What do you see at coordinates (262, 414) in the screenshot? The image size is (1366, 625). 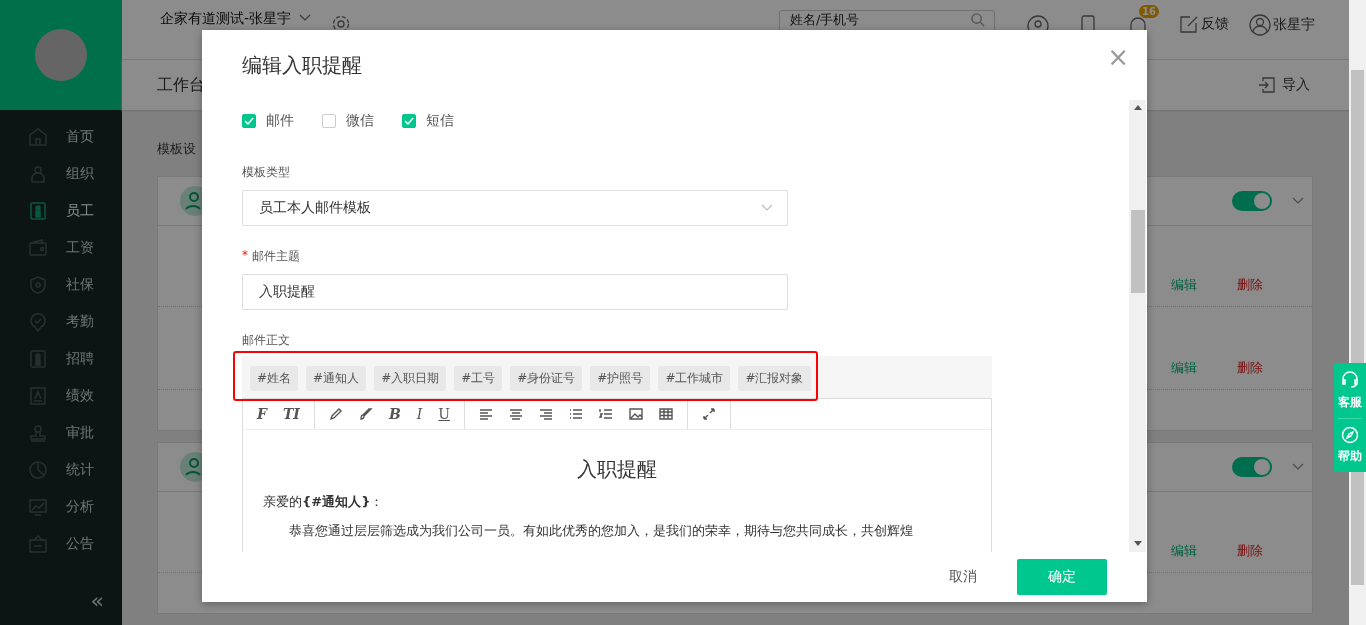 I see `format-button: F` at bounding box center [262, 414].